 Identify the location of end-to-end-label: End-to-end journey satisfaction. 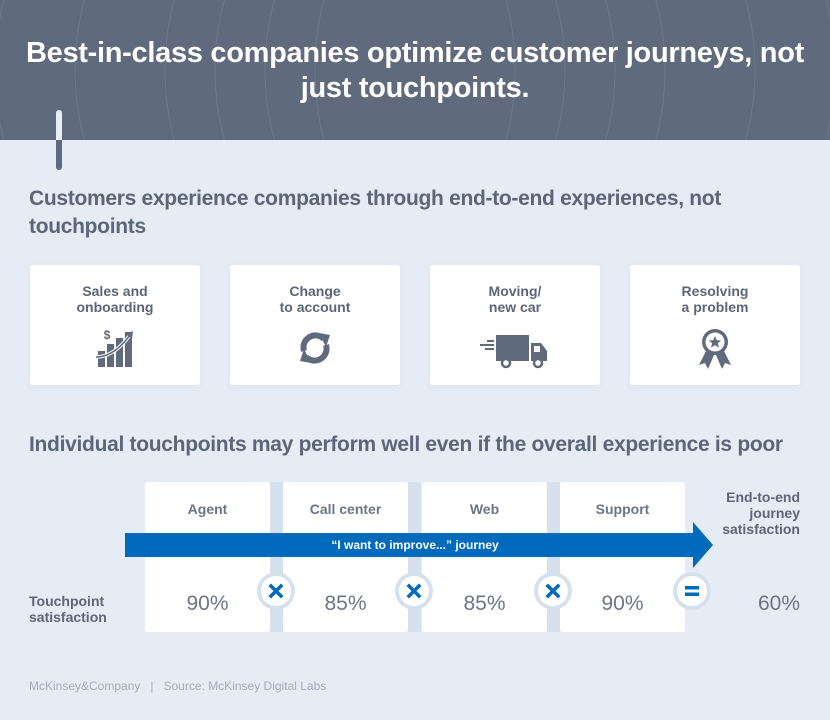
(761, 513).